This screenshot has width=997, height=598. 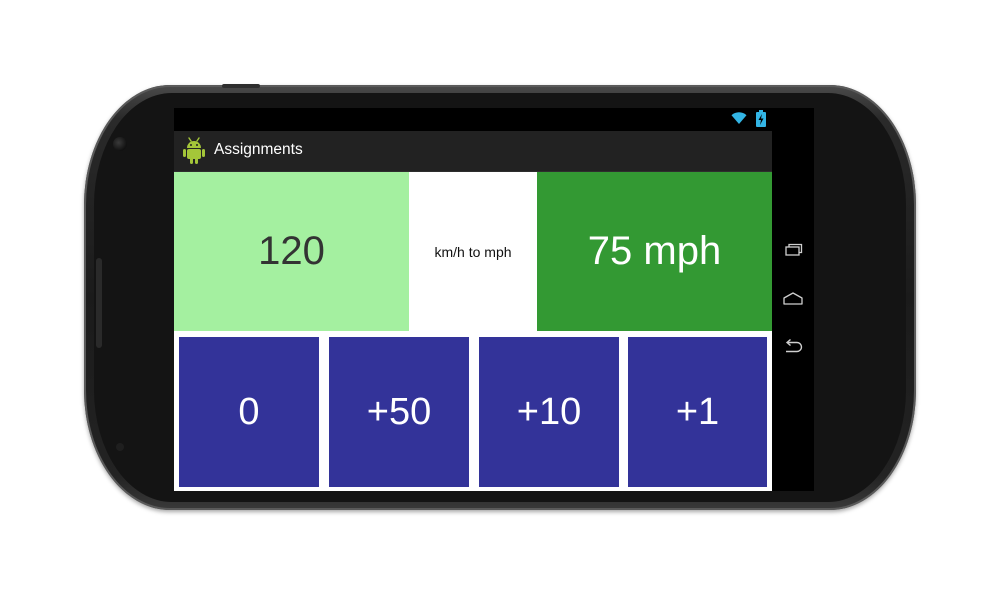 What do you see at coordinates (654, 251) in the screenshot?
I see `output-value-display: 75 mph` at bounding box center [654, 251].